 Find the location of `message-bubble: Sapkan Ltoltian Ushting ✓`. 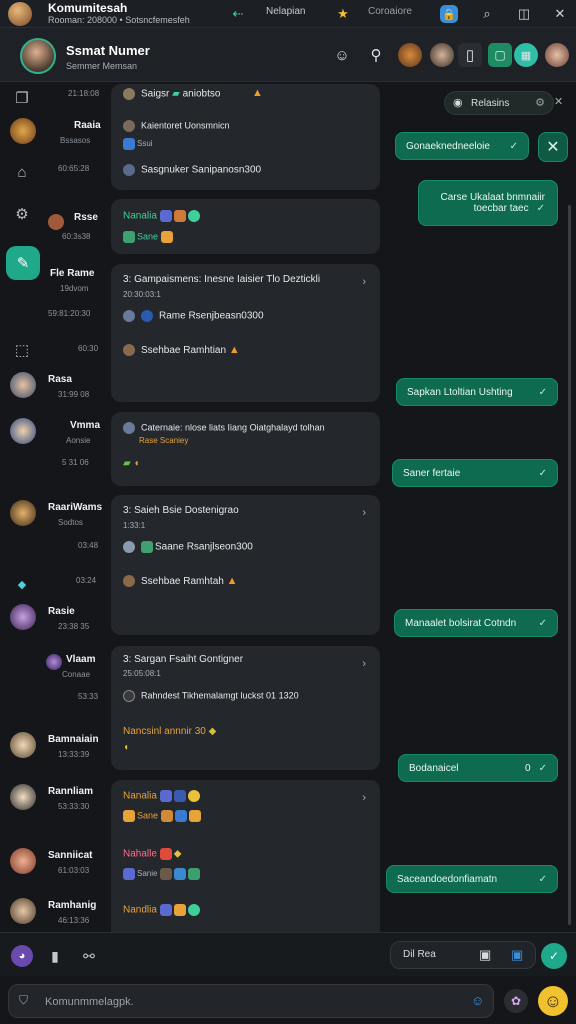

message-bubble: Sapkan Ltoltian Ushting ✓ is located at coordinates (477, 392).